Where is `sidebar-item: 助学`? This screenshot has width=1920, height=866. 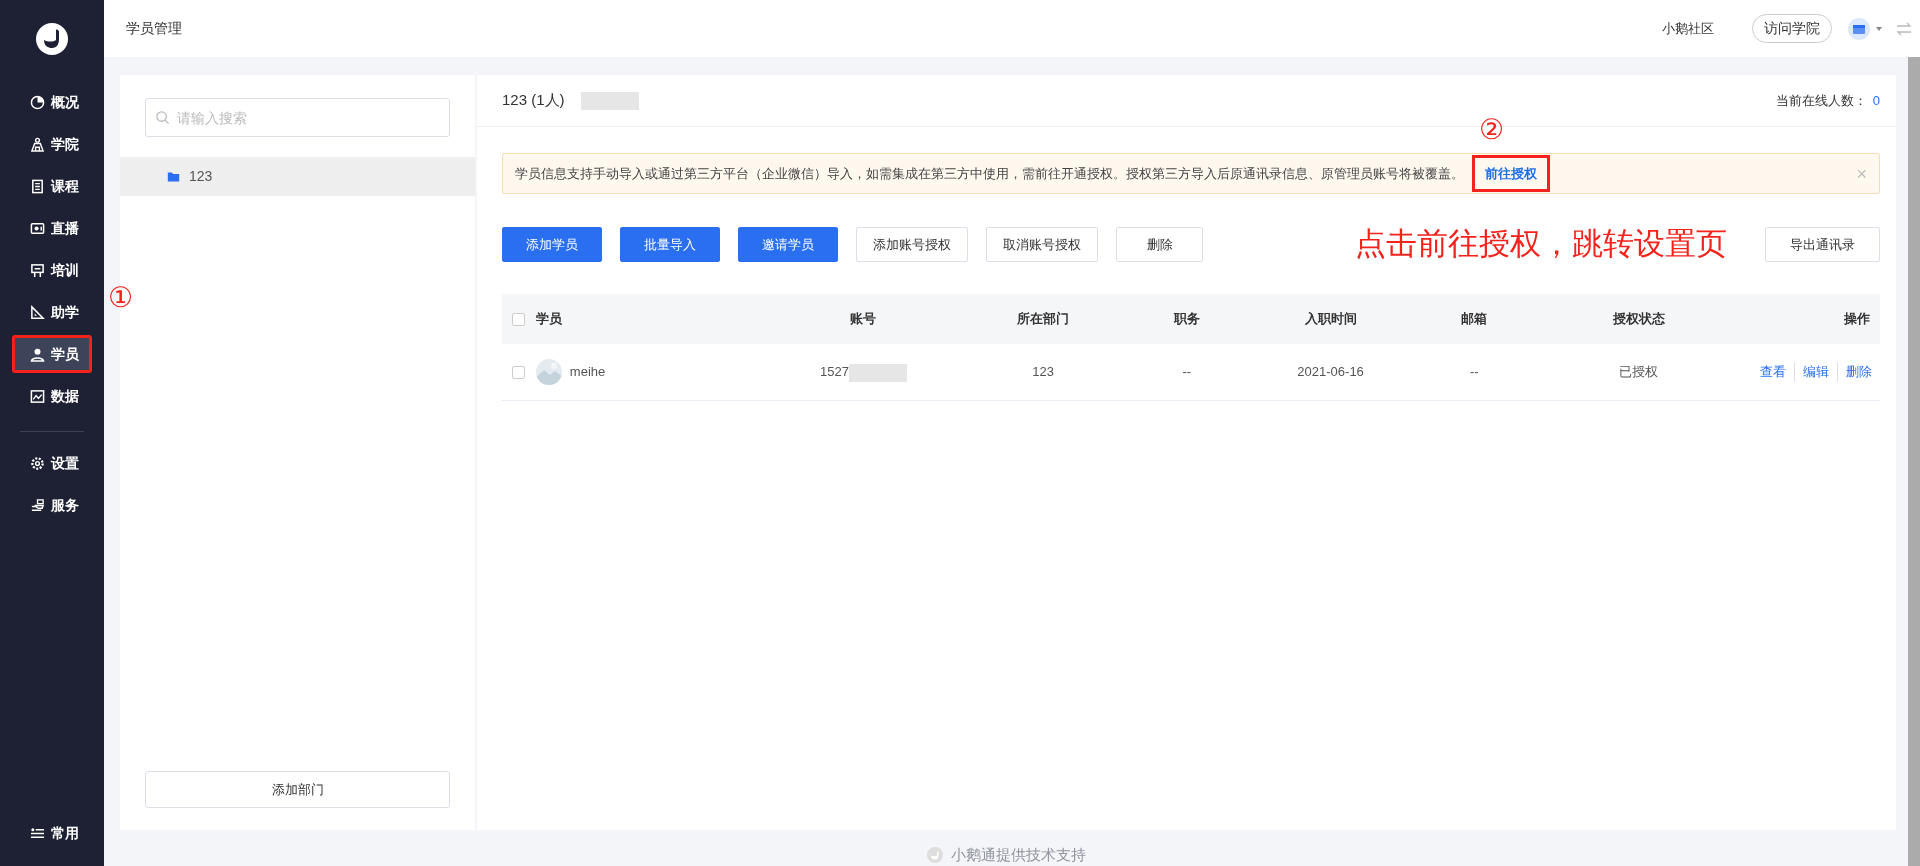
sidebar-item: 助学 is located at coordinates (52, 312).